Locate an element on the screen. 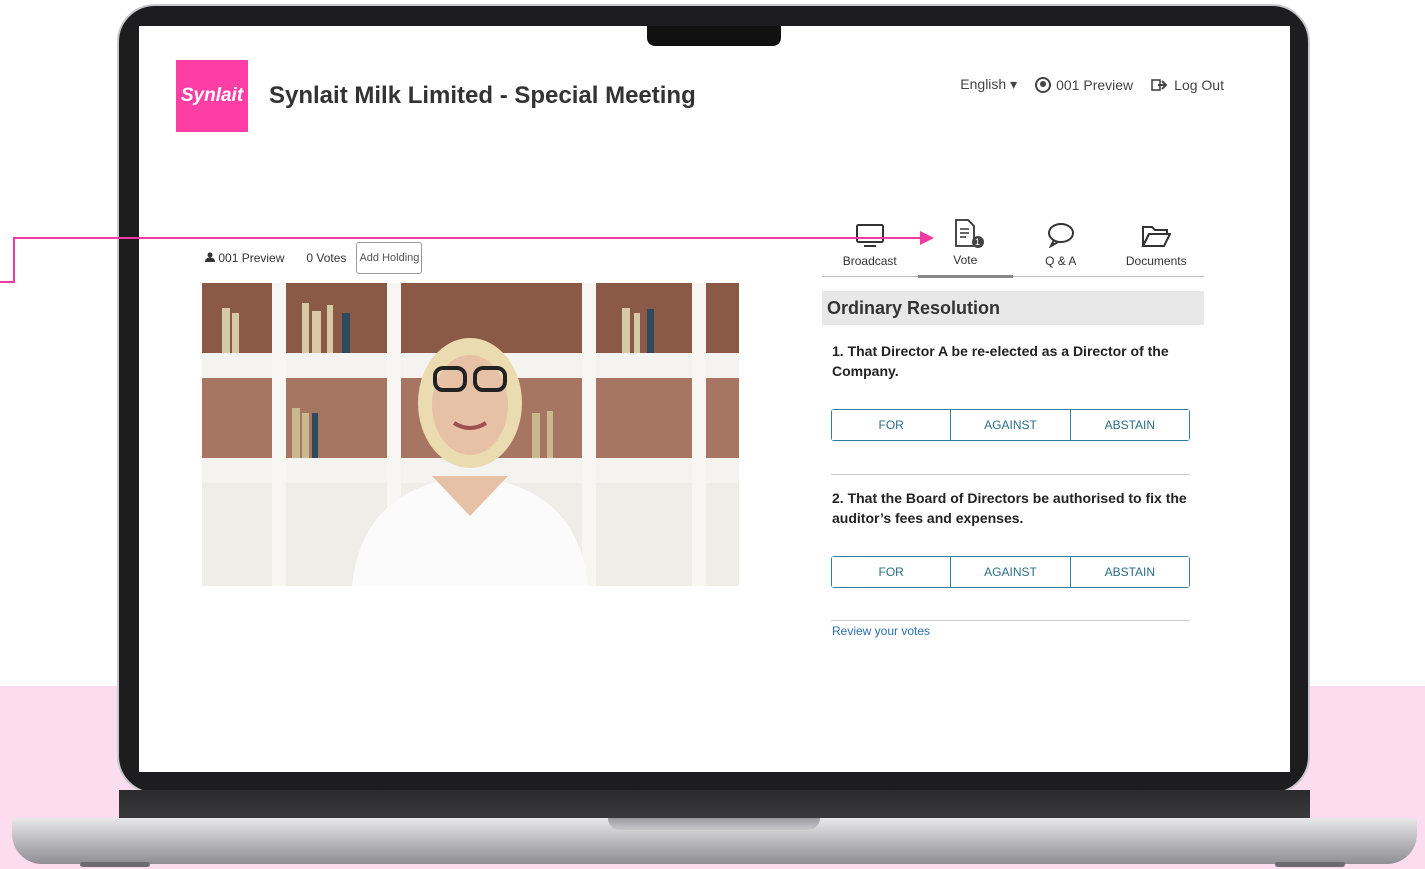 The image size is (1425, 869). person-icon is located at coordinates (210, 257).